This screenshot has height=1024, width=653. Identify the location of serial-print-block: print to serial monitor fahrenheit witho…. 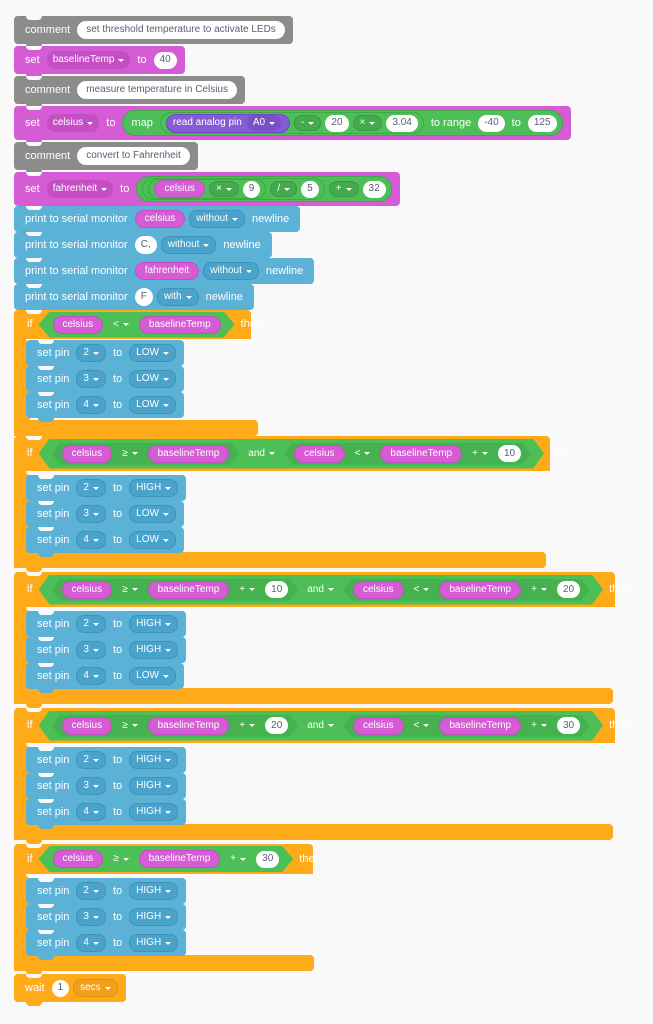
(164, 273).